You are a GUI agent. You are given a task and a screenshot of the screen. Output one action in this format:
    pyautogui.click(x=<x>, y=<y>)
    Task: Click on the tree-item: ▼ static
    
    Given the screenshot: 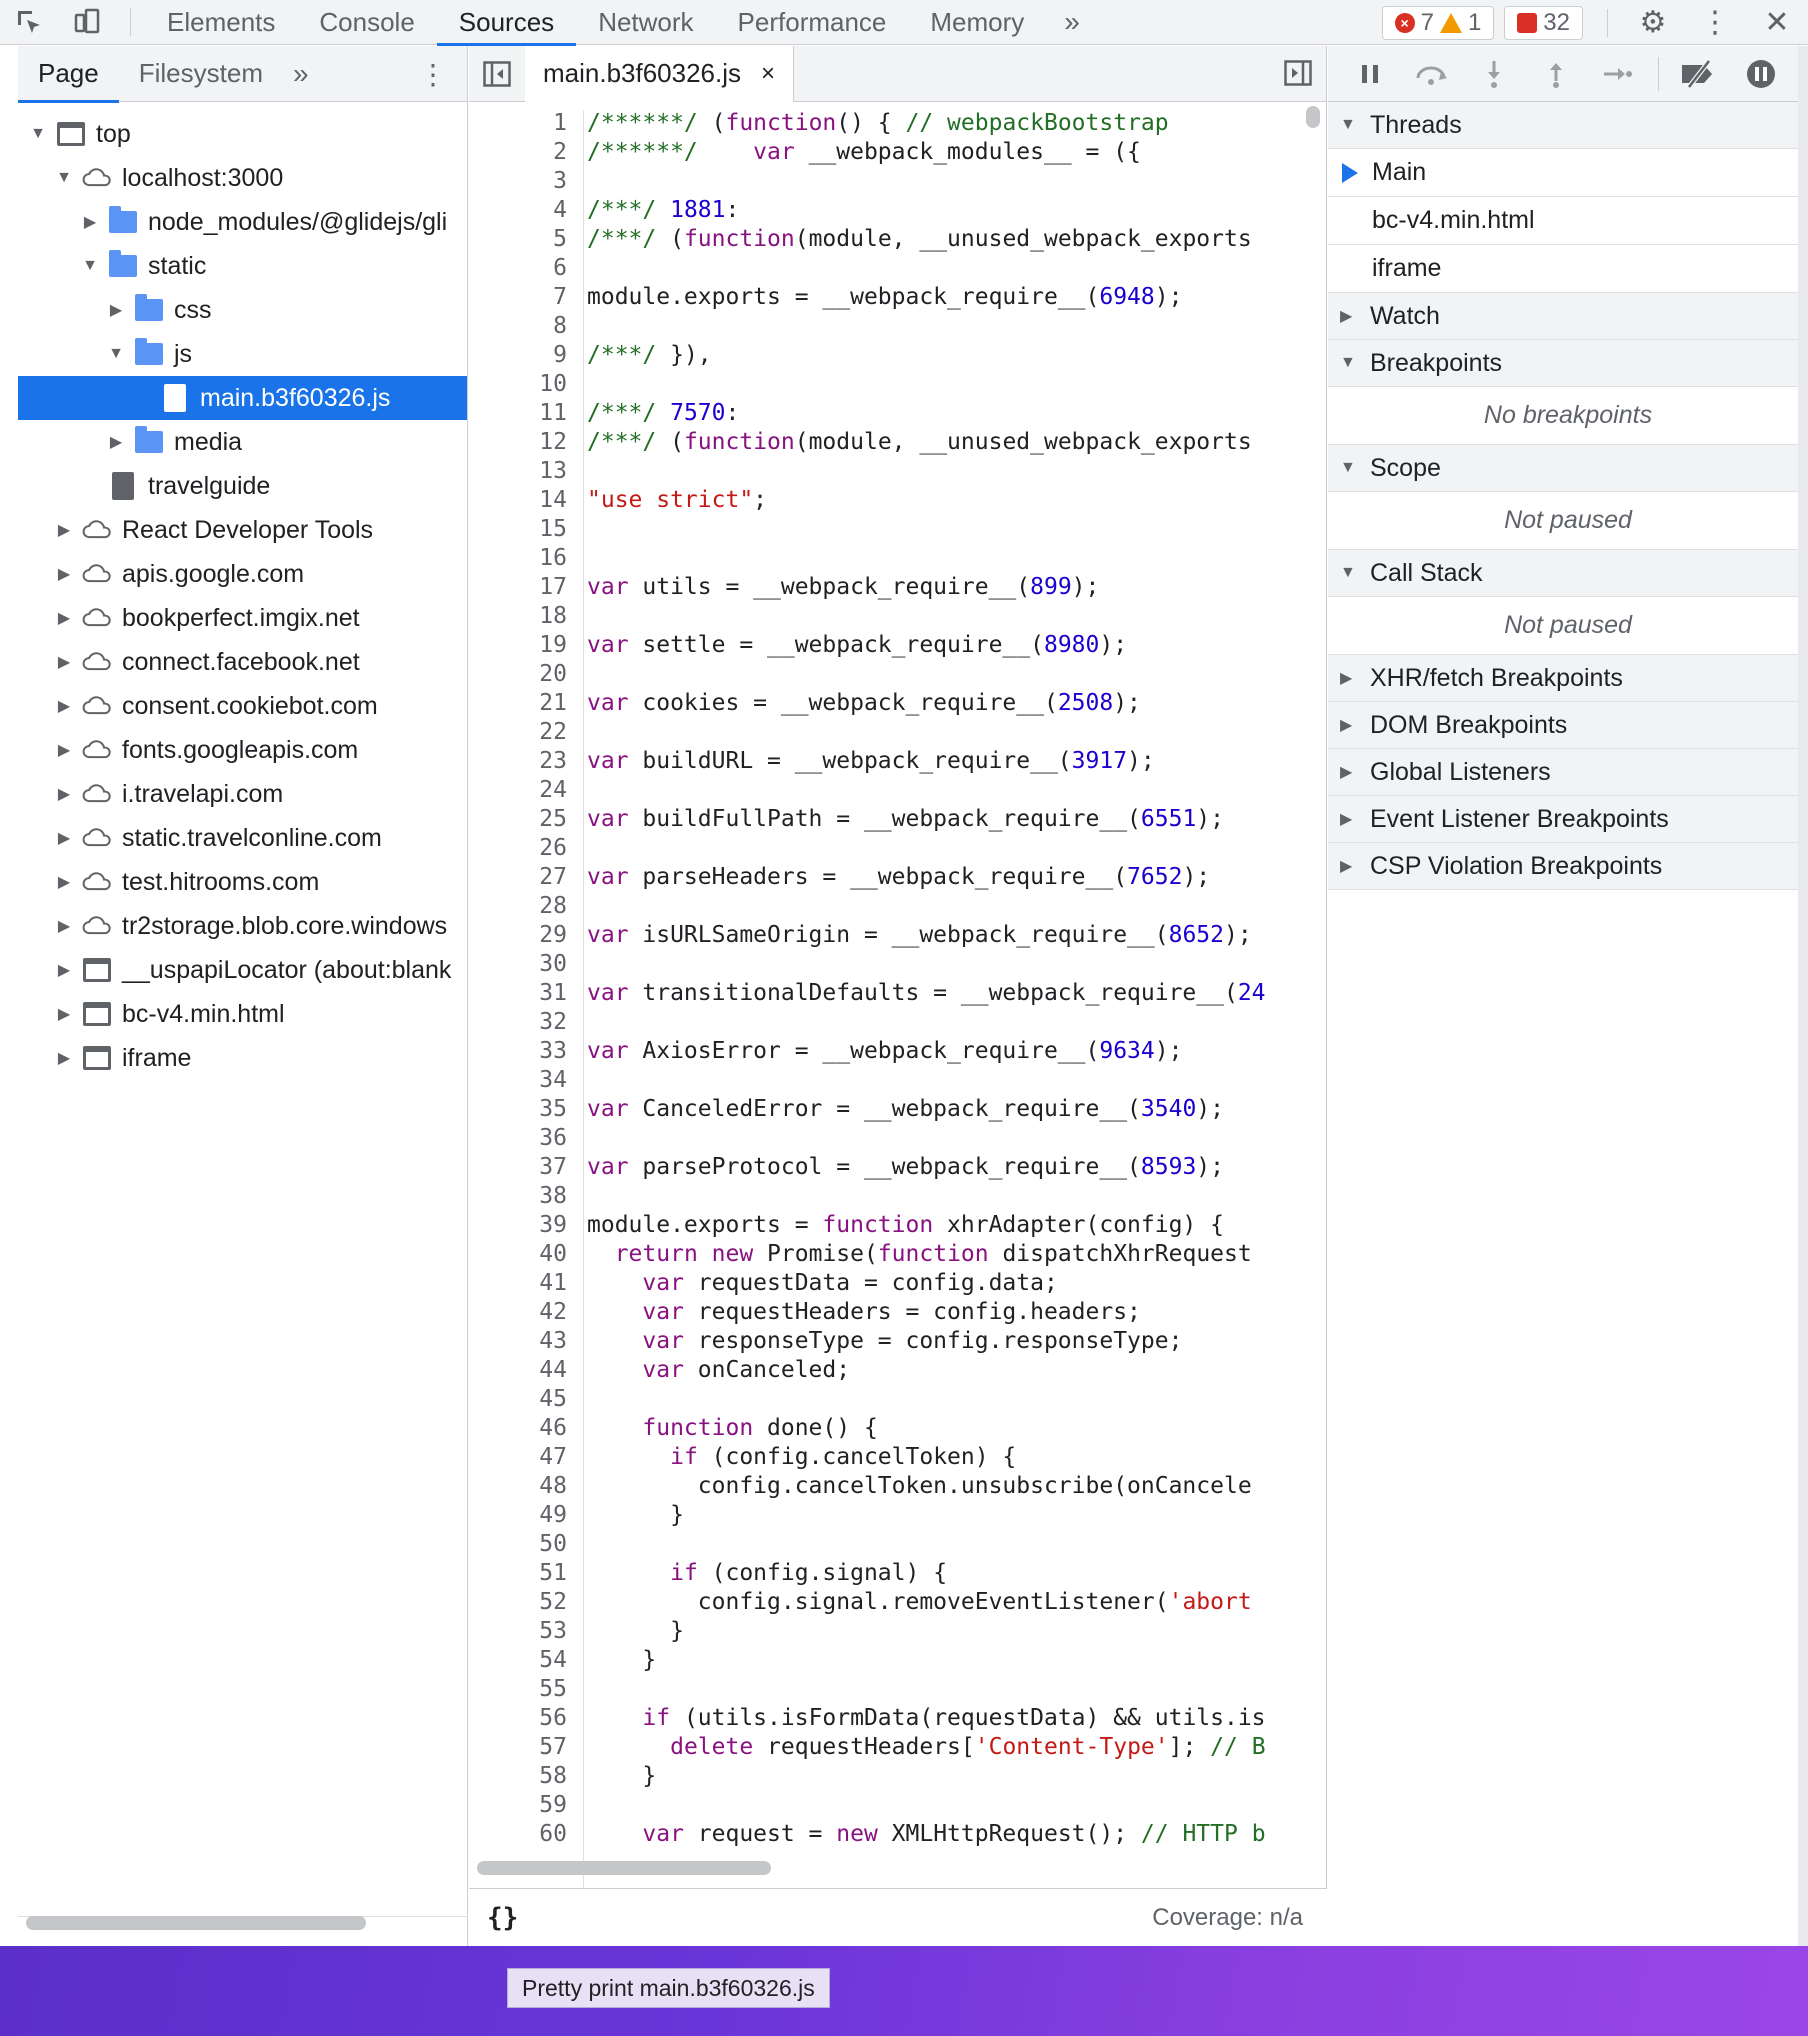 What is the action you would take?
    pyautogui.click(x=242, y=266)
    